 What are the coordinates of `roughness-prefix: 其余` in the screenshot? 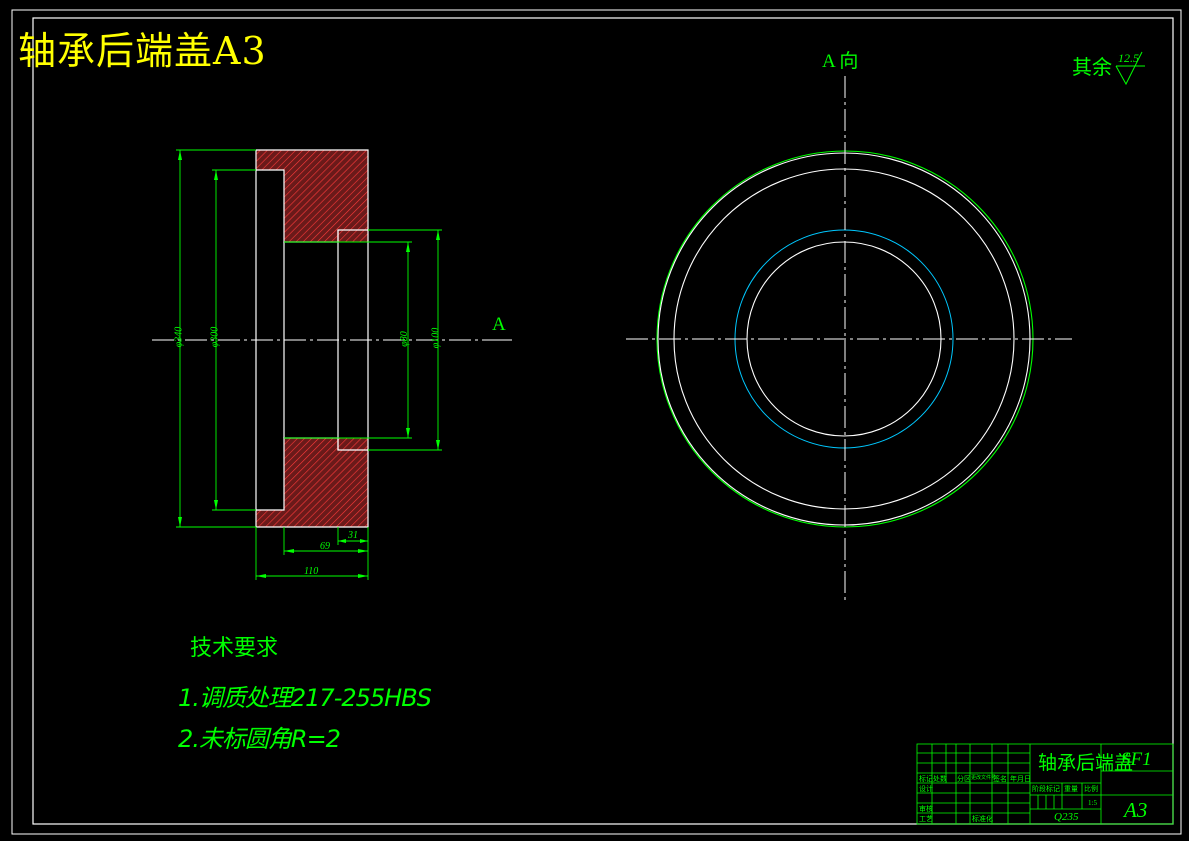 It's located at (1092, 68).